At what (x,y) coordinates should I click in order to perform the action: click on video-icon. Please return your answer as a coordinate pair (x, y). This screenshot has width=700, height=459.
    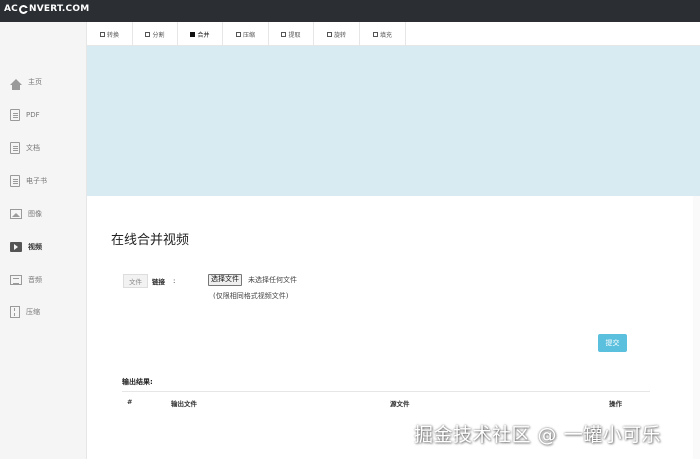
    Looking at the image, I should click on (16, 247).